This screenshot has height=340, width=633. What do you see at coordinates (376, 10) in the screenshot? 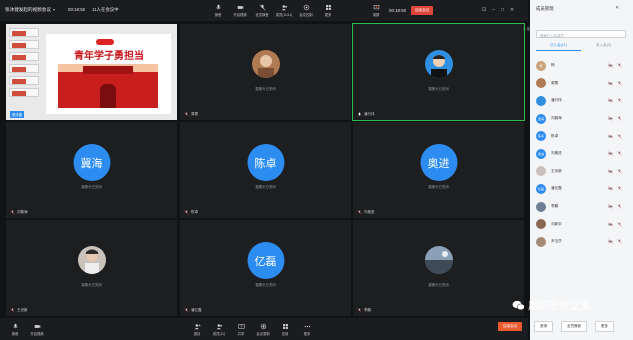
I see `record-button: 录屏` at bounding box center [376, 10].